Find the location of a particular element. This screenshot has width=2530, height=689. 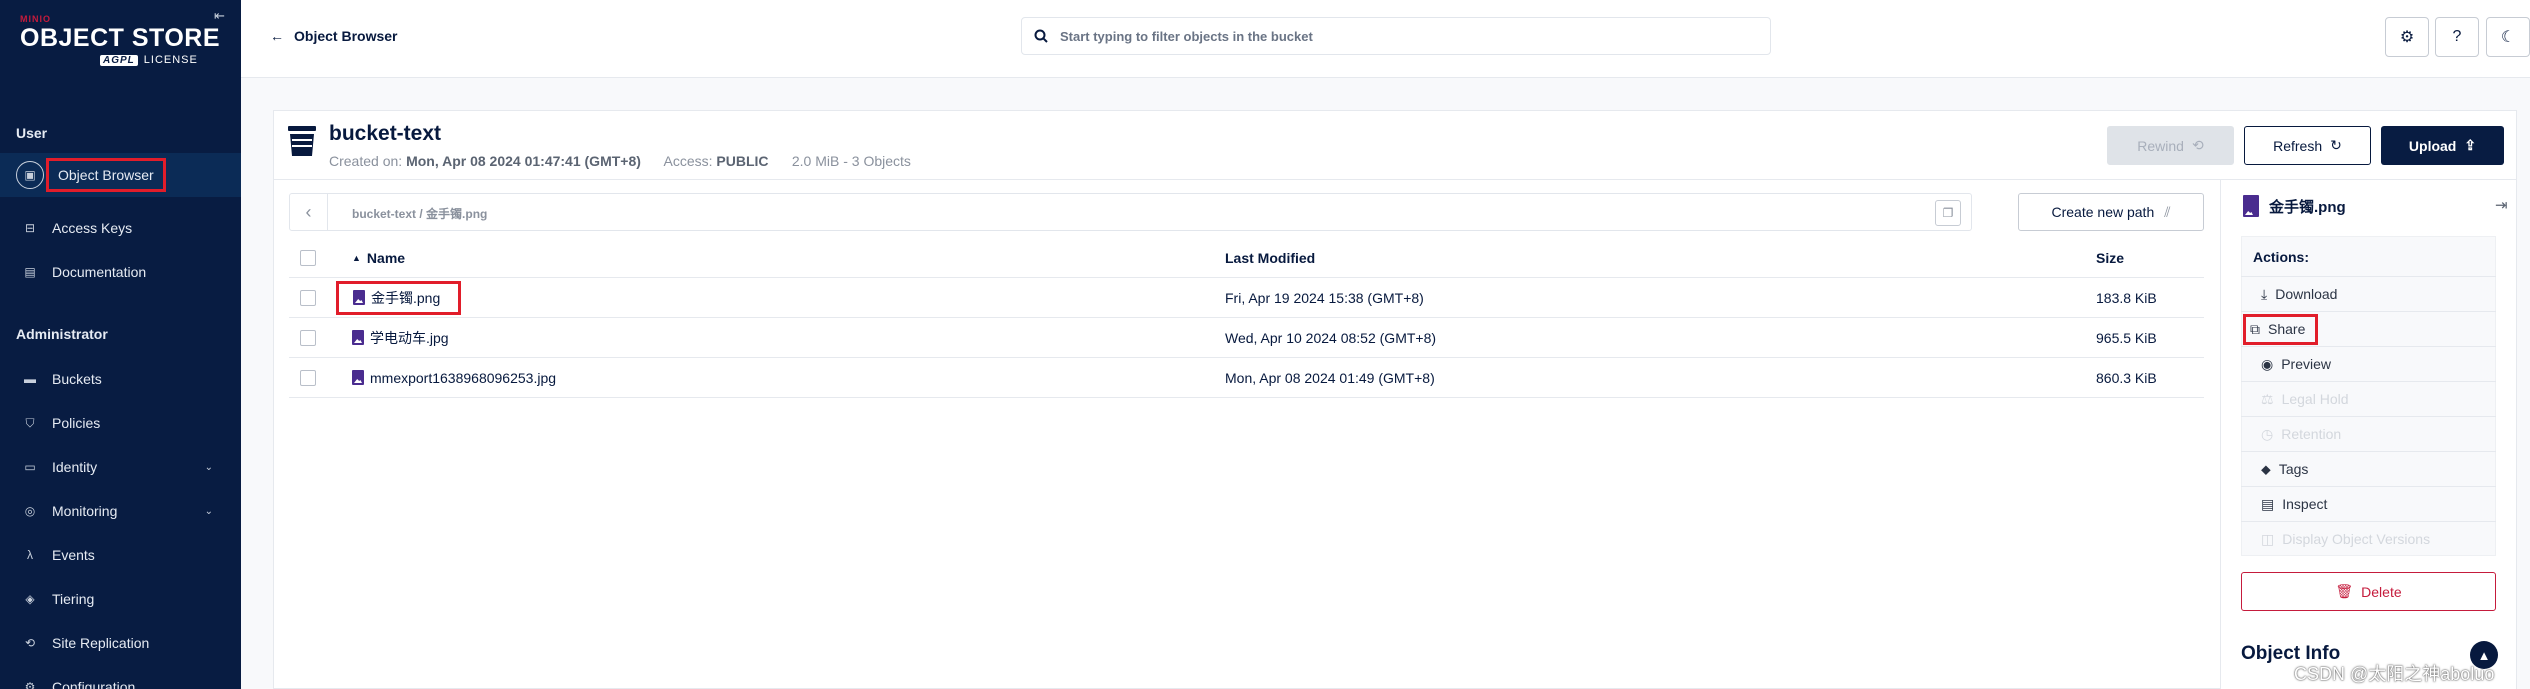

action-label: Legal Hold is located at coordinates (2315, 399).